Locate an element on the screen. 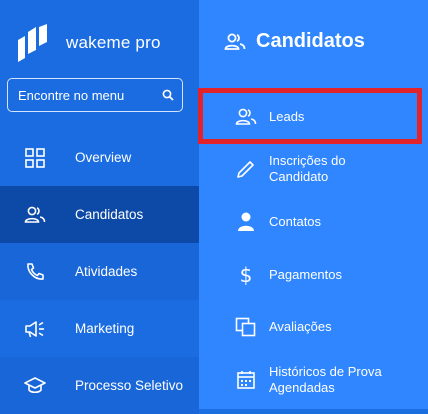  submenu-item-inscricoes: Inscrições do Candidato is located at coordinates (313, 169).